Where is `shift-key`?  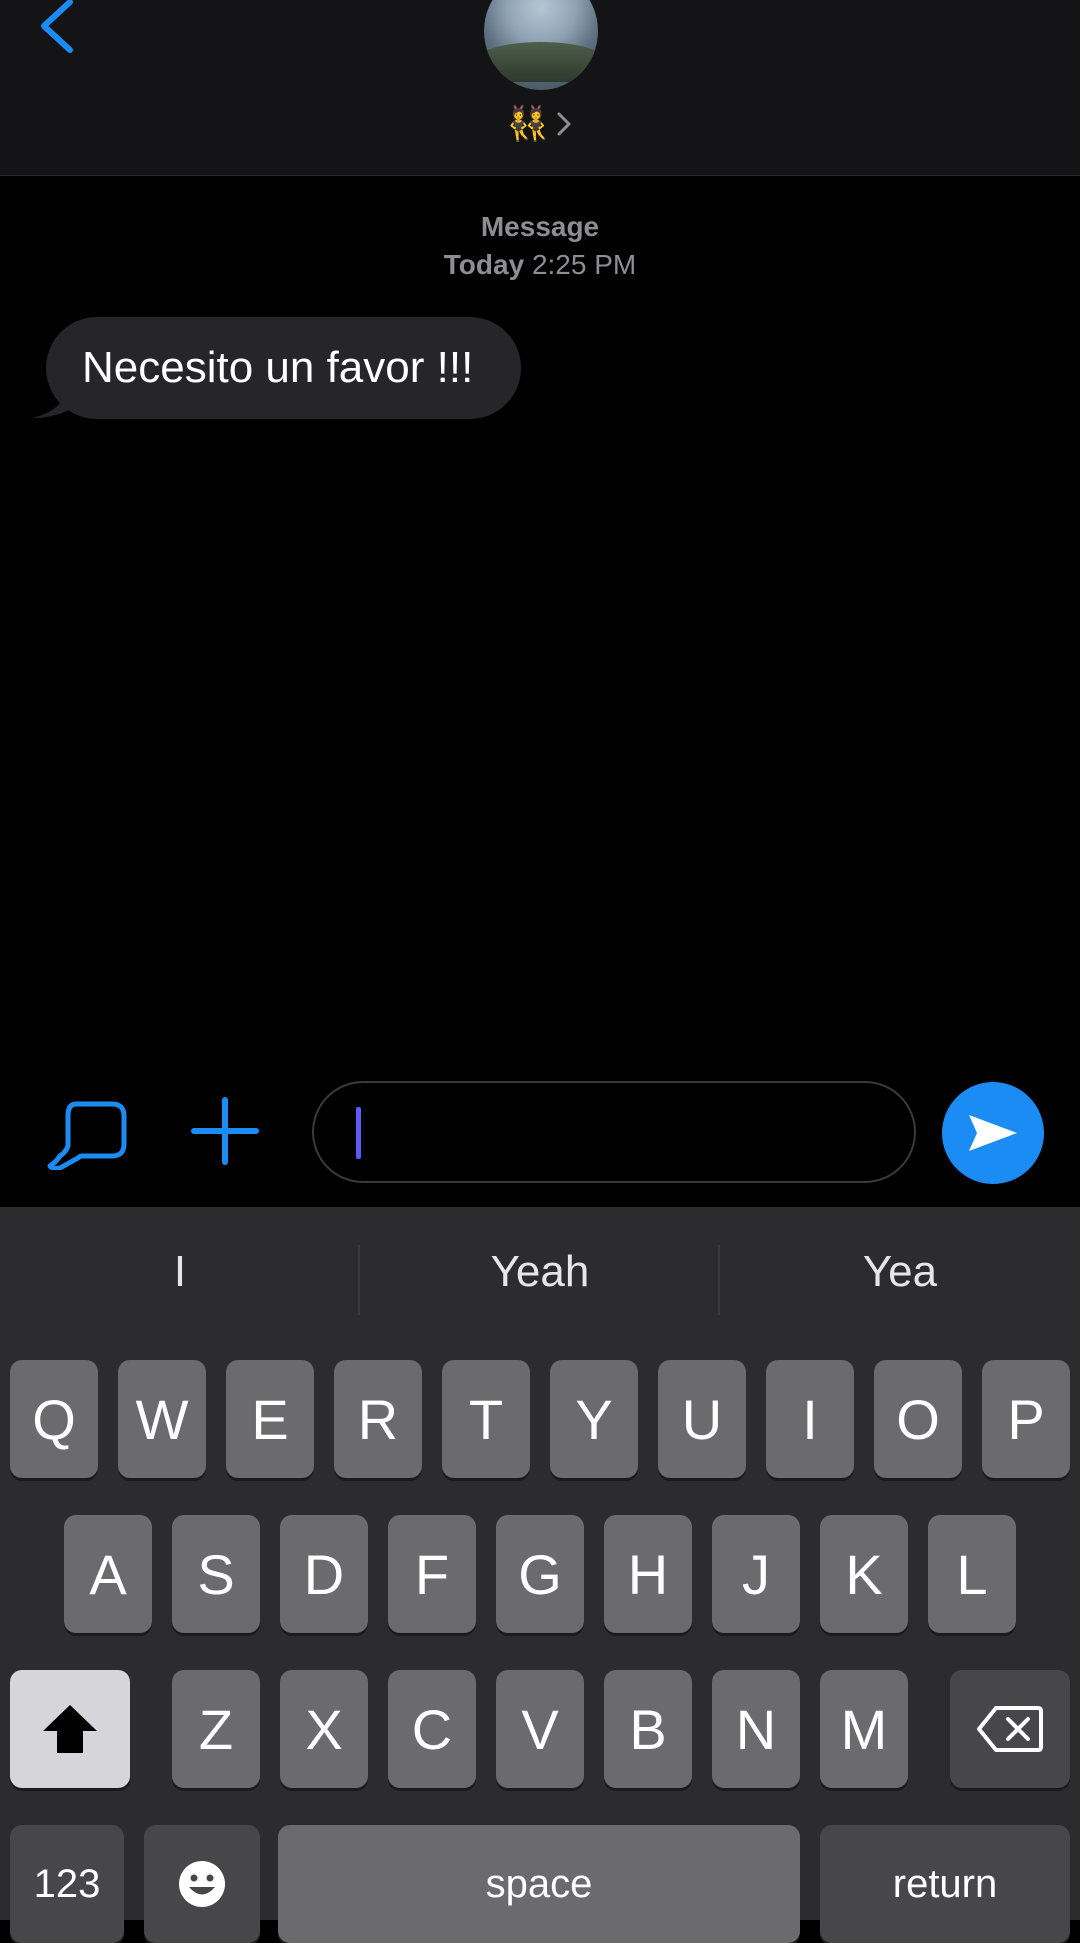 shift-key is located at coordinates (70, 1729).